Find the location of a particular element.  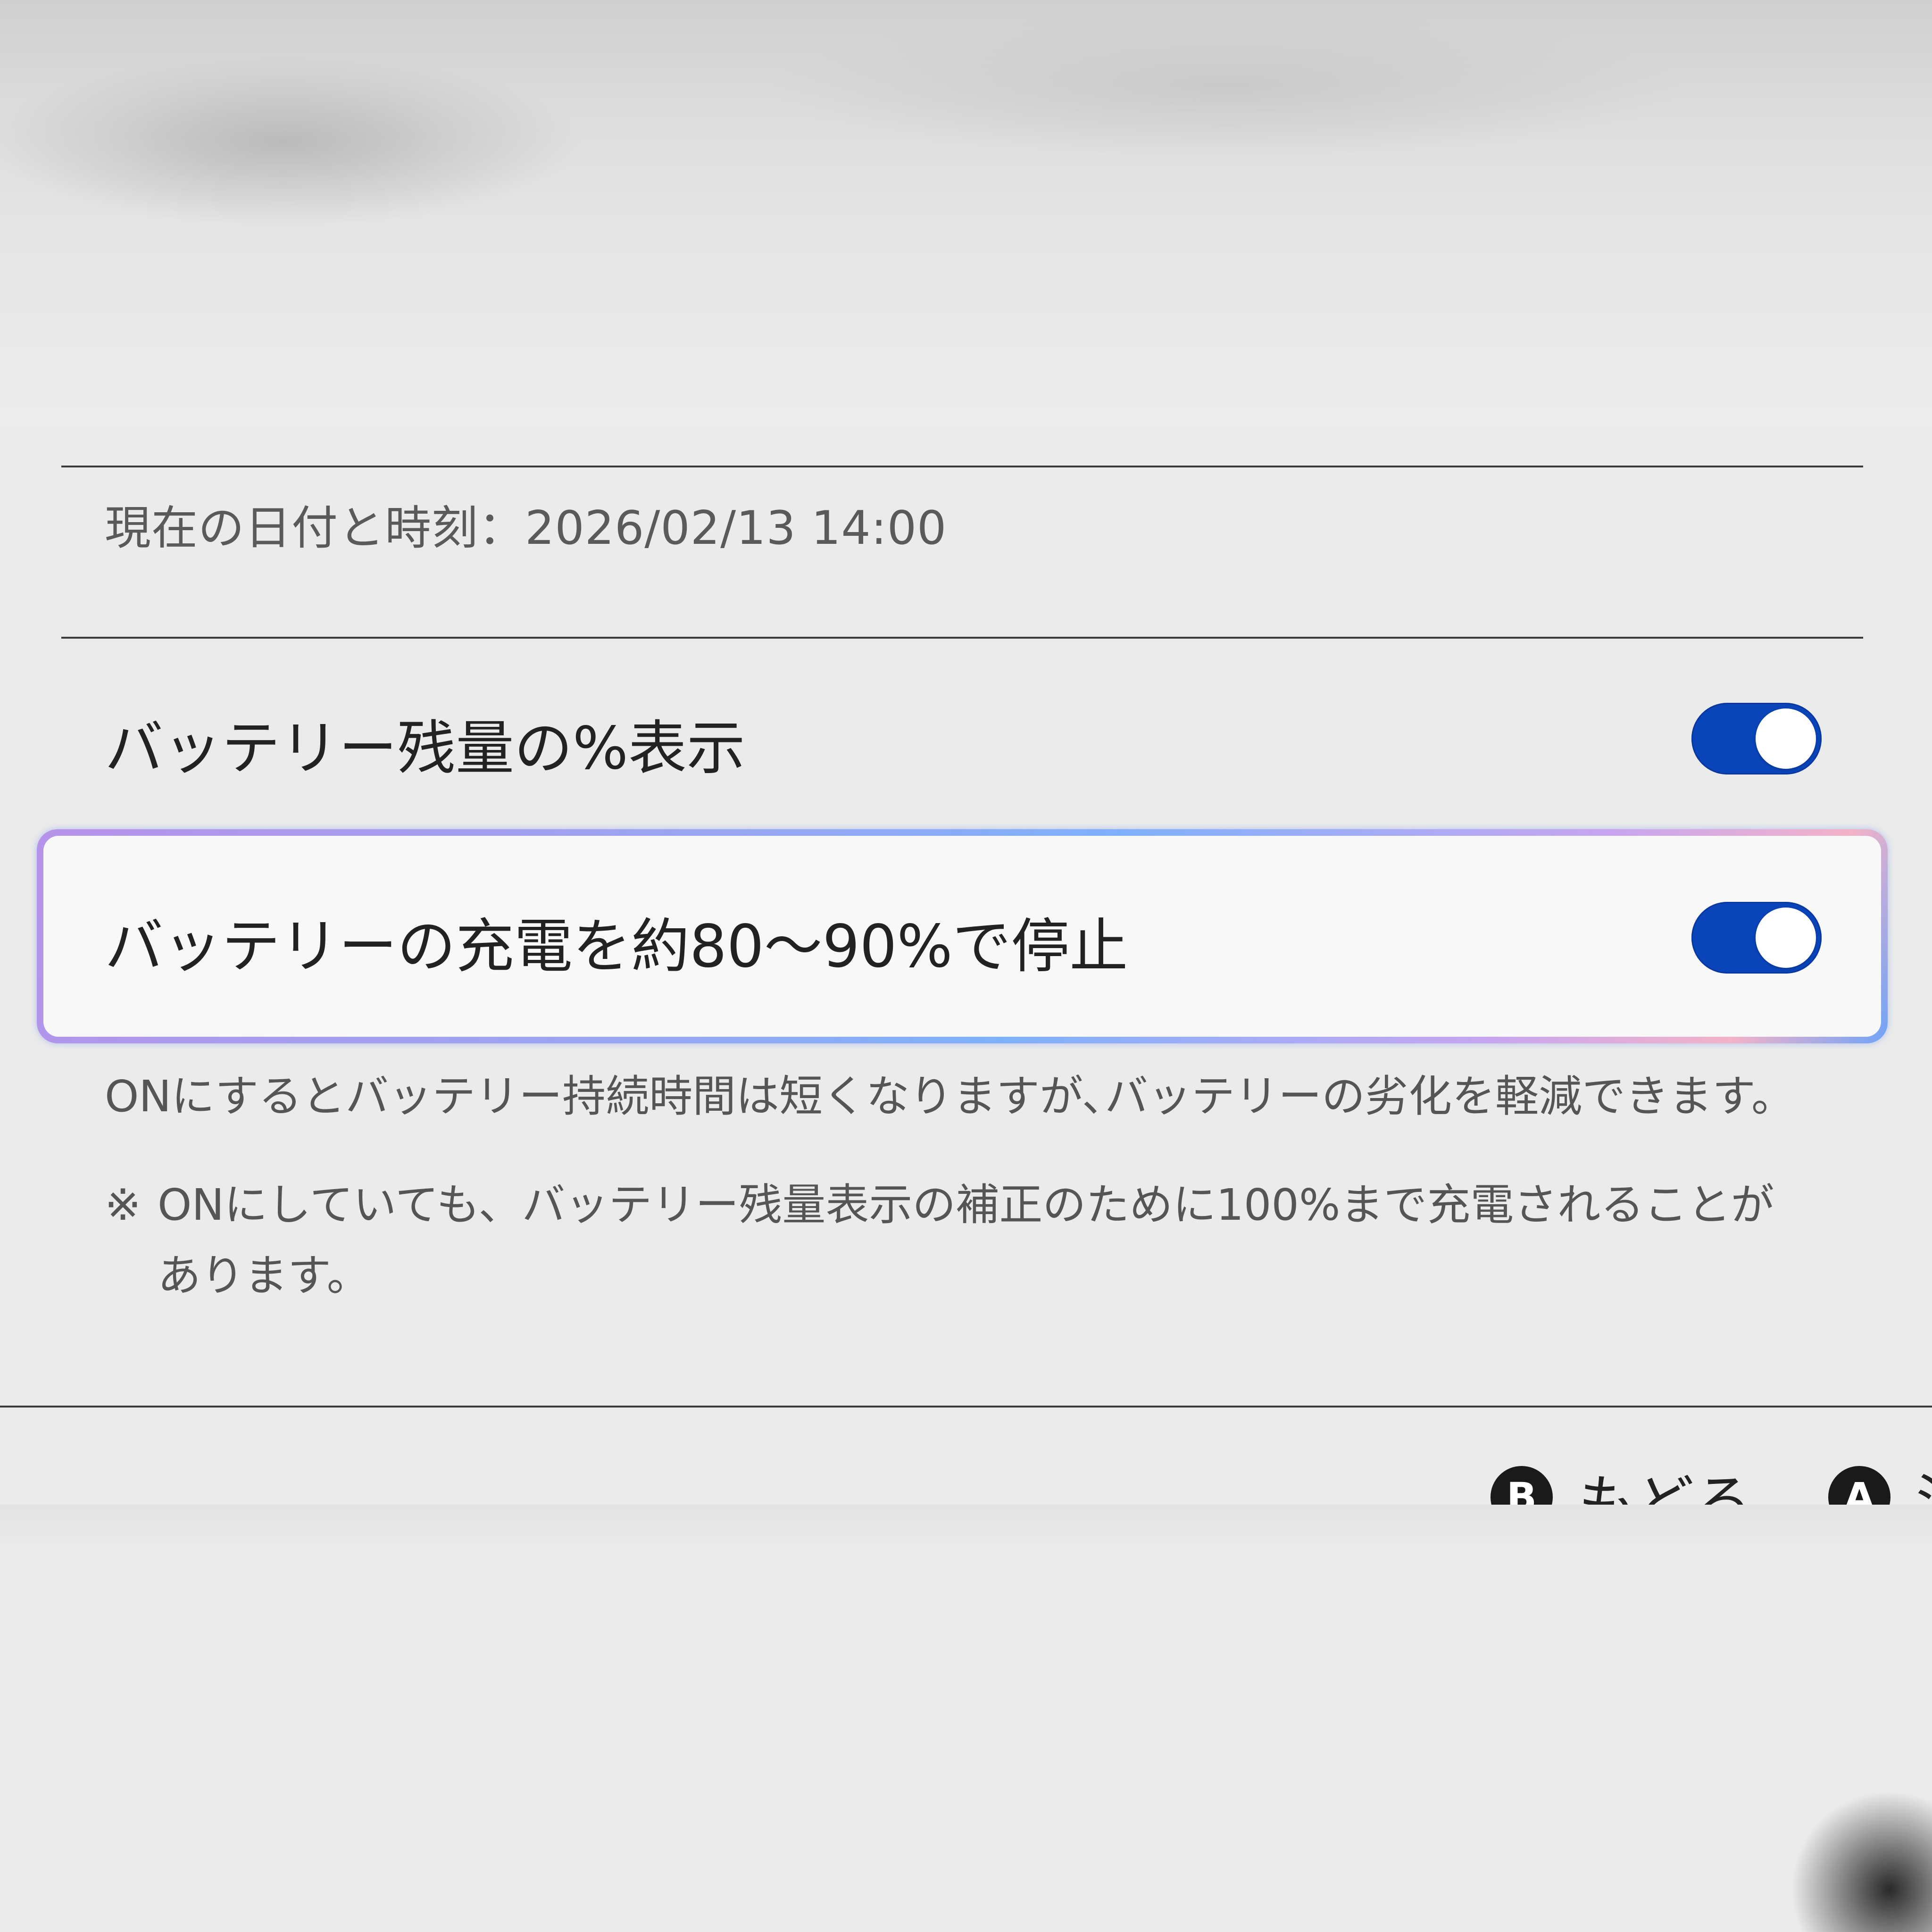

charge-limit-description: ONにするとバッテリー持続時間は短くなりますが､バッテリーの劣化を軽減できます。 is located at coordinates (950, 1096).